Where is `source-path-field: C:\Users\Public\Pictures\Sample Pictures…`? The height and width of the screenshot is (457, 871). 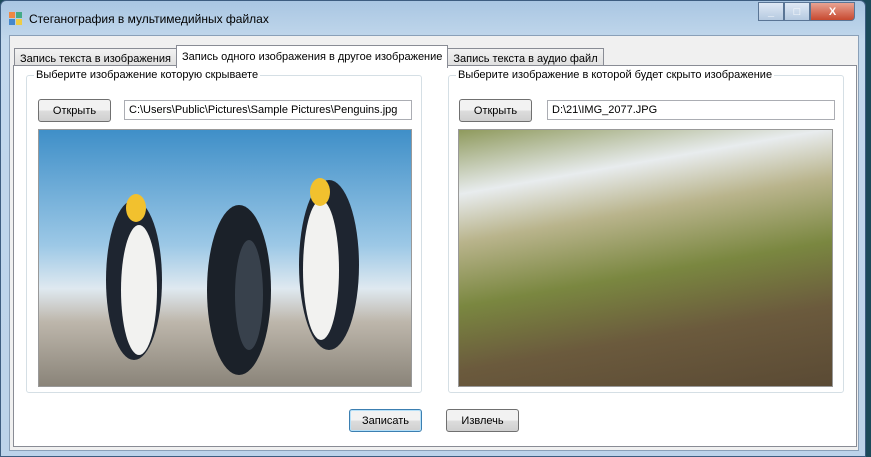 source-path-field: C:\Users\Public\Pictures\Sample Pictures… is located at coordinates (268, 110).